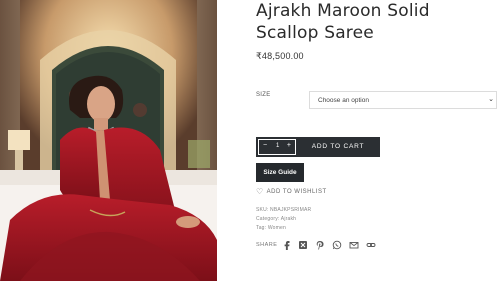 The width and height of the screenshot is (497, 281). What do you see at coordinates (338, 147) in the screenshot?
I see `add-to-cart-button: ADD TO CART` at bounding box center [338, 147].